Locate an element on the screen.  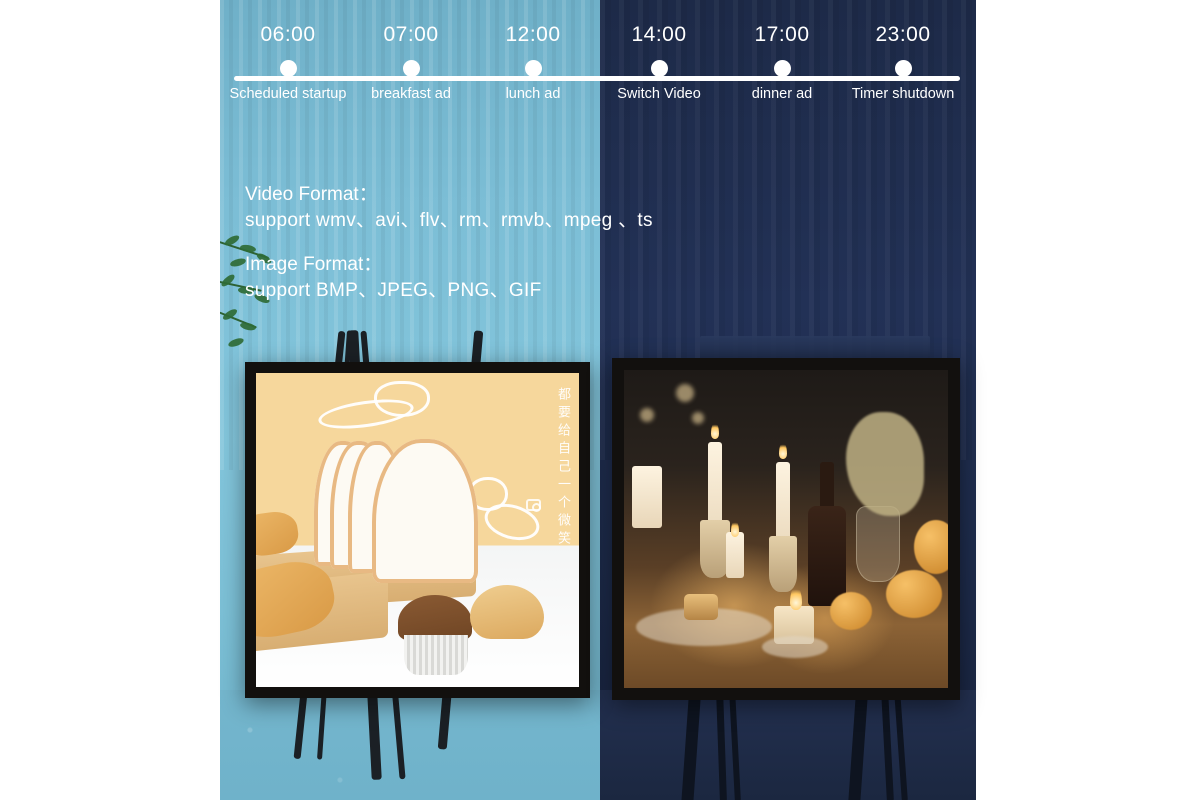
floor-right is located at coordinates (788, 745).